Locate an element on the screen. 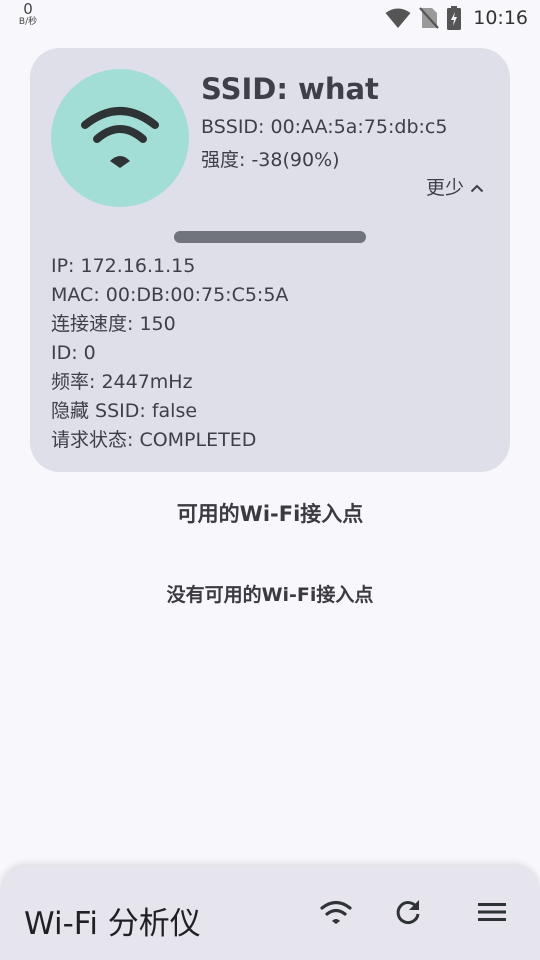  wifi-signal-icon is located at coordinates (398, 18).